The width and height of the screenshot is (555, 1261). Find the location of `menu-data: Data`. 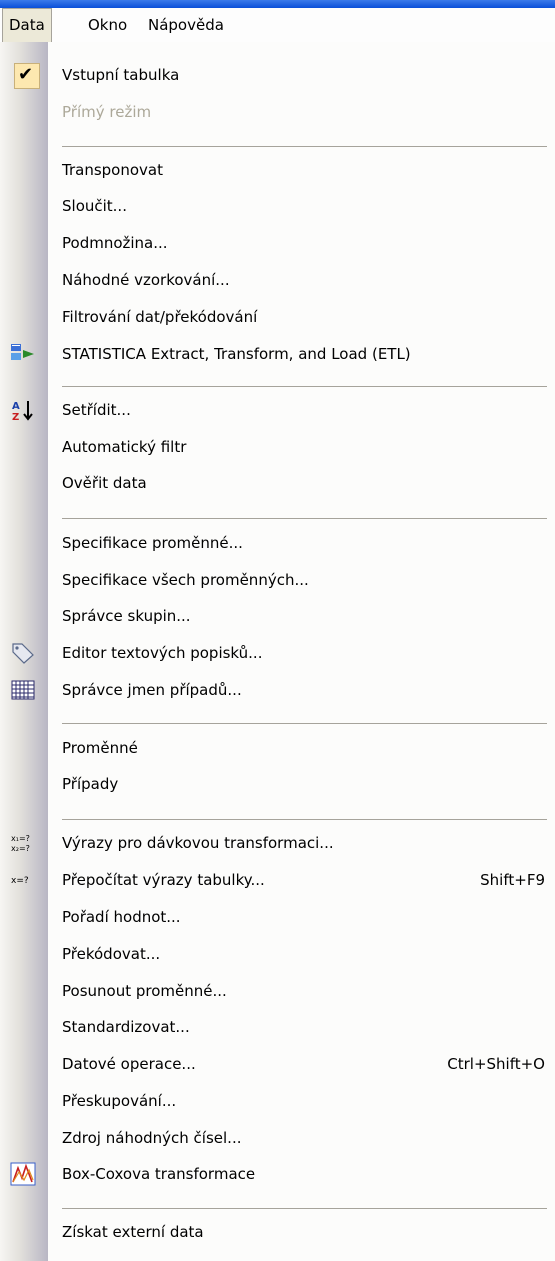

menu-data: Data is located at coordinates (27, 25).